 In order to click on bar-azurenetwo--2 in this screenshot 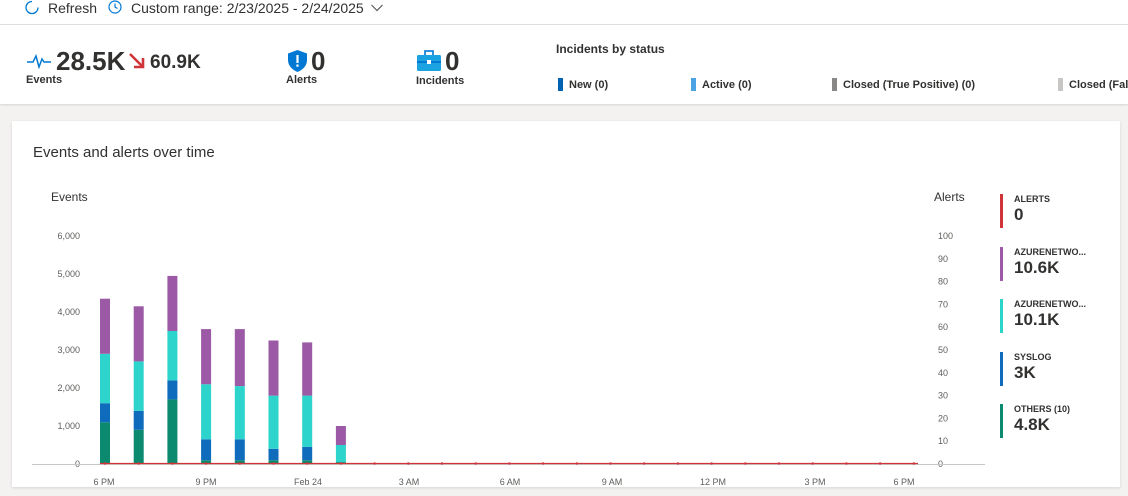, I will do `click(172, 356)`.